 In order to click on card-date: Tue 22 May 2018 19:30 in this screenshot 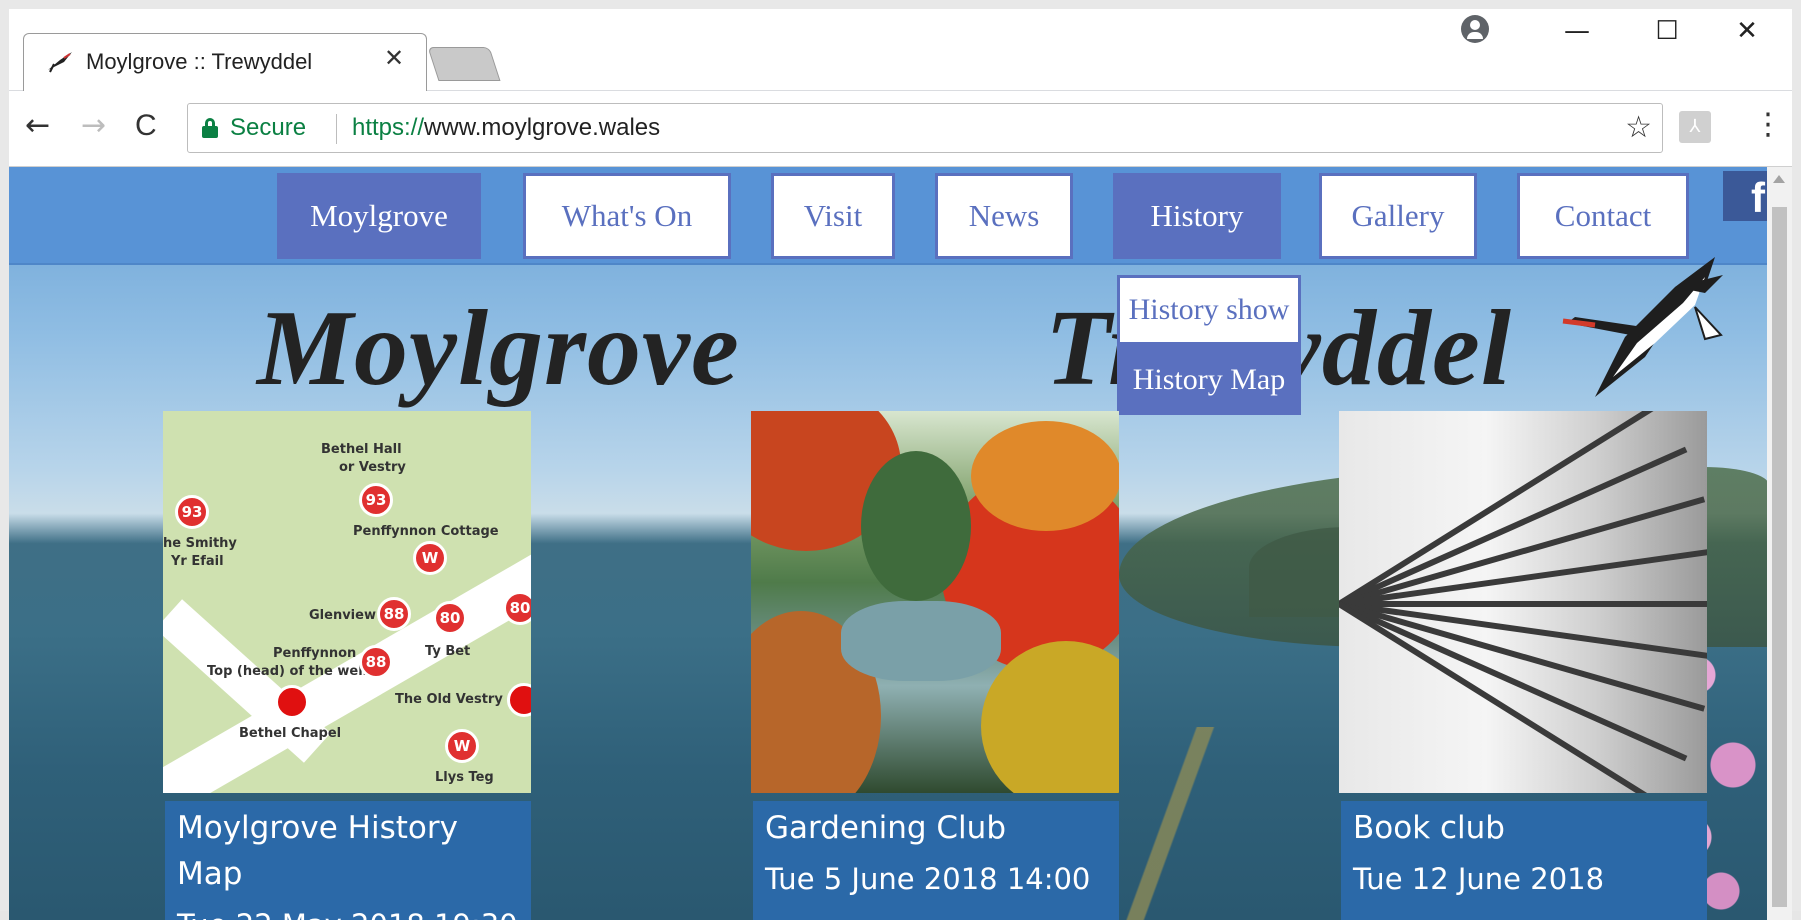, I will do `click(348, 908)`.